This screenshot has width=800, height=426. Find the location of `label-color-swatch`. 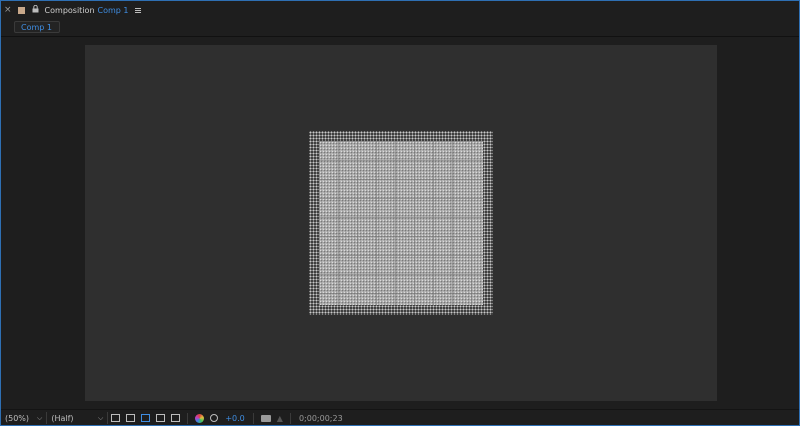

label-color-swatch is located at coordinates (21, 10).